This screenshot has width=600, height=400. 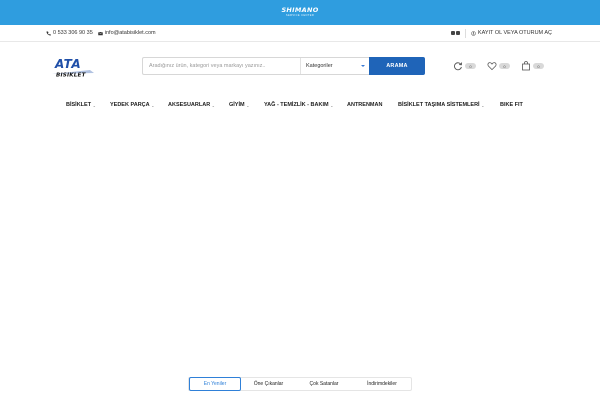 What do you see at coordinates (465, 33) in the screenshot?
I see `divider` at bounding box center [465, 33].